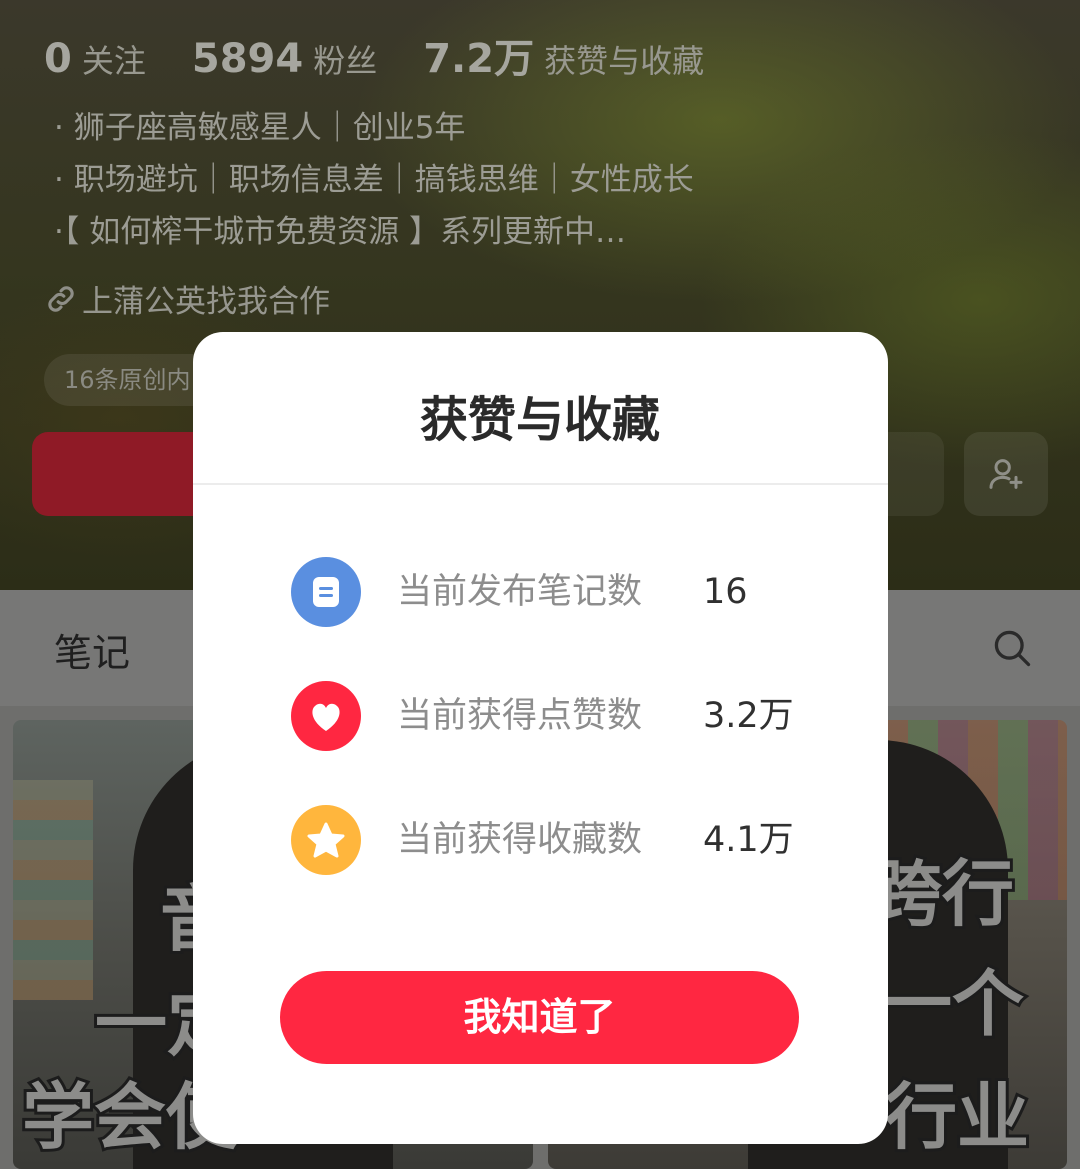 This screenshot has width=1080, height=1169. What do you see at coordinates (326, 592) in the screenshot?
I see `note-icon` at bounding box center [326, 592].